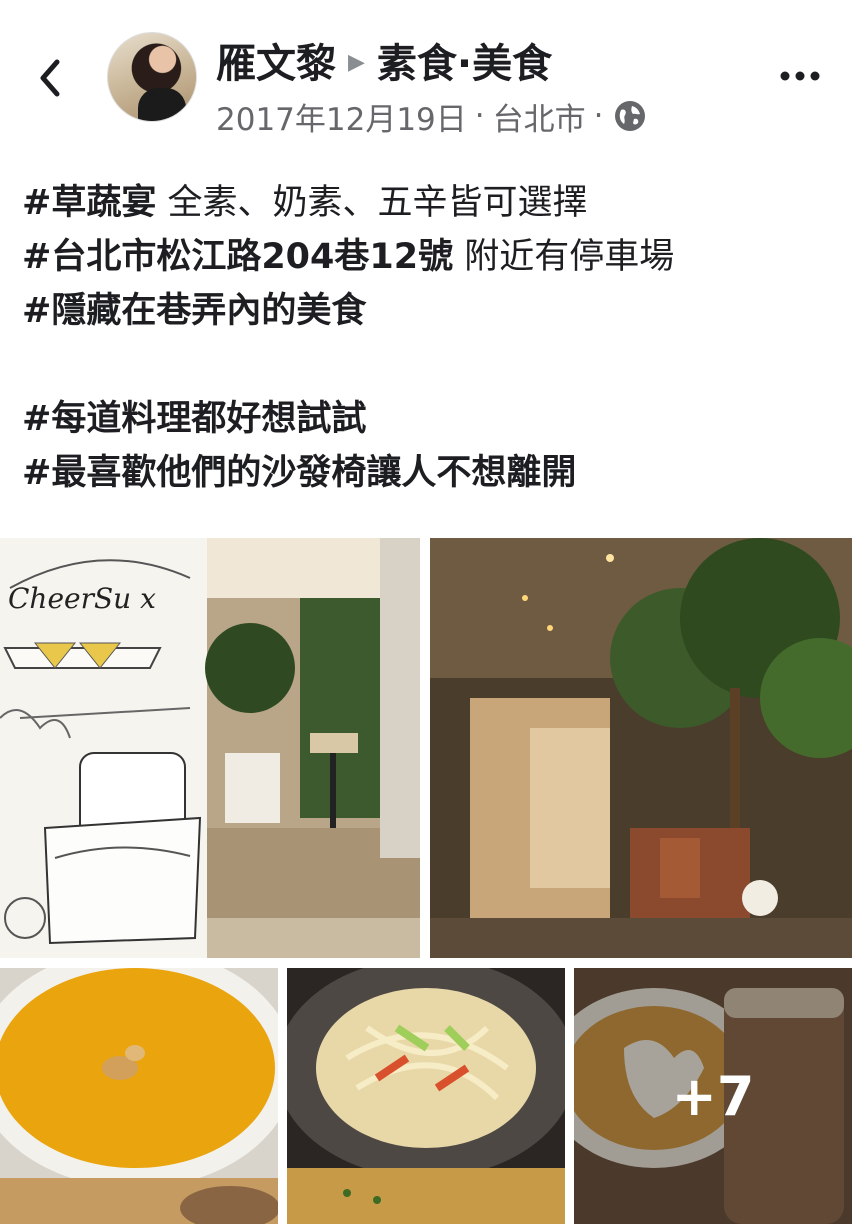 The height and width of the screenshot is (1224, 852). Describe the element at coordinates (564, 257) in the screenshot. I see `post-line-text: 附近有停車場` at that location.